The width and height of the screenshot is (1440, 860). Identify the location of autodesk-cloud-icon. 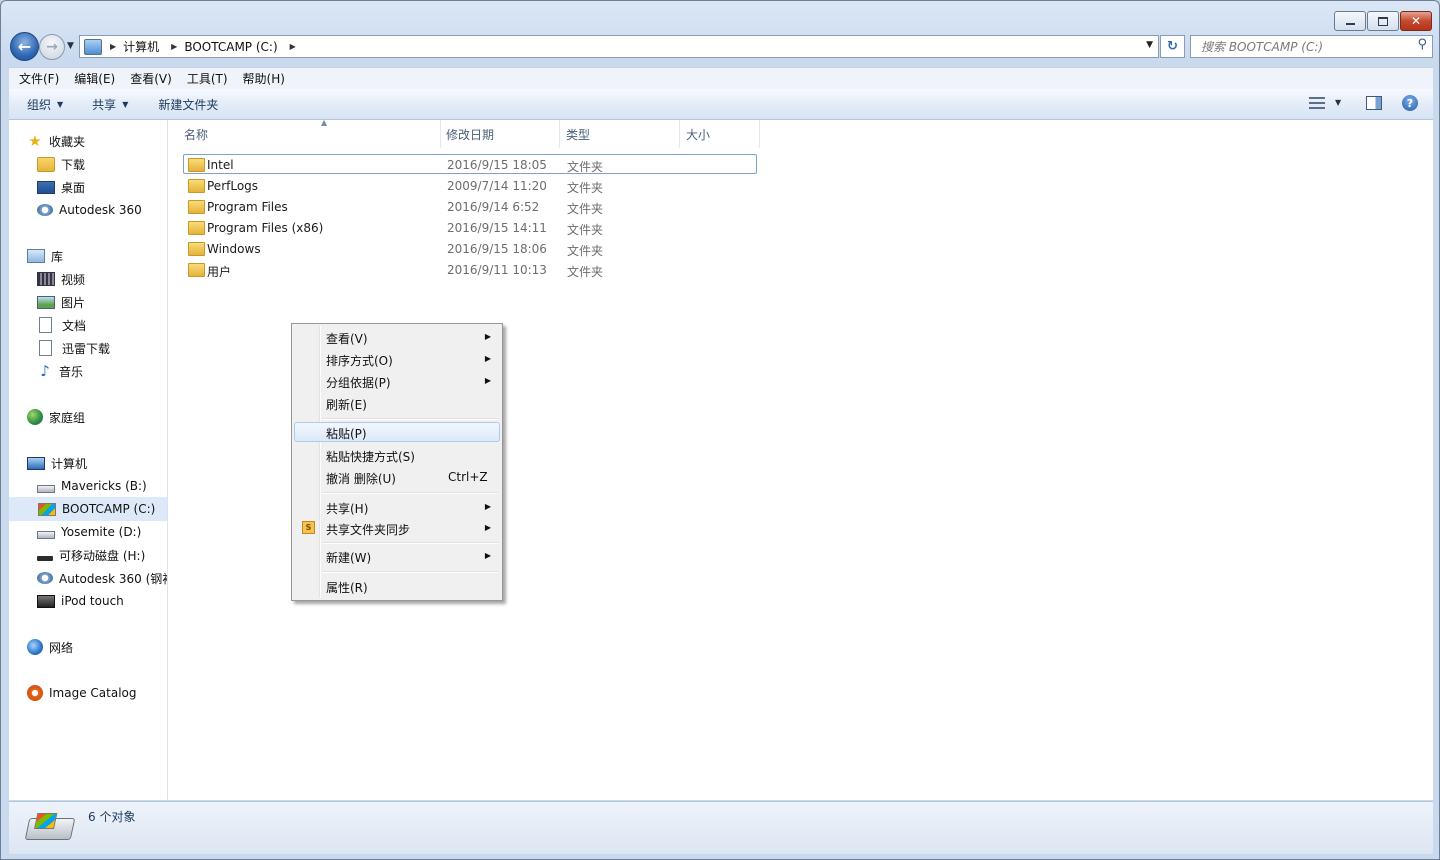
(45, 210).